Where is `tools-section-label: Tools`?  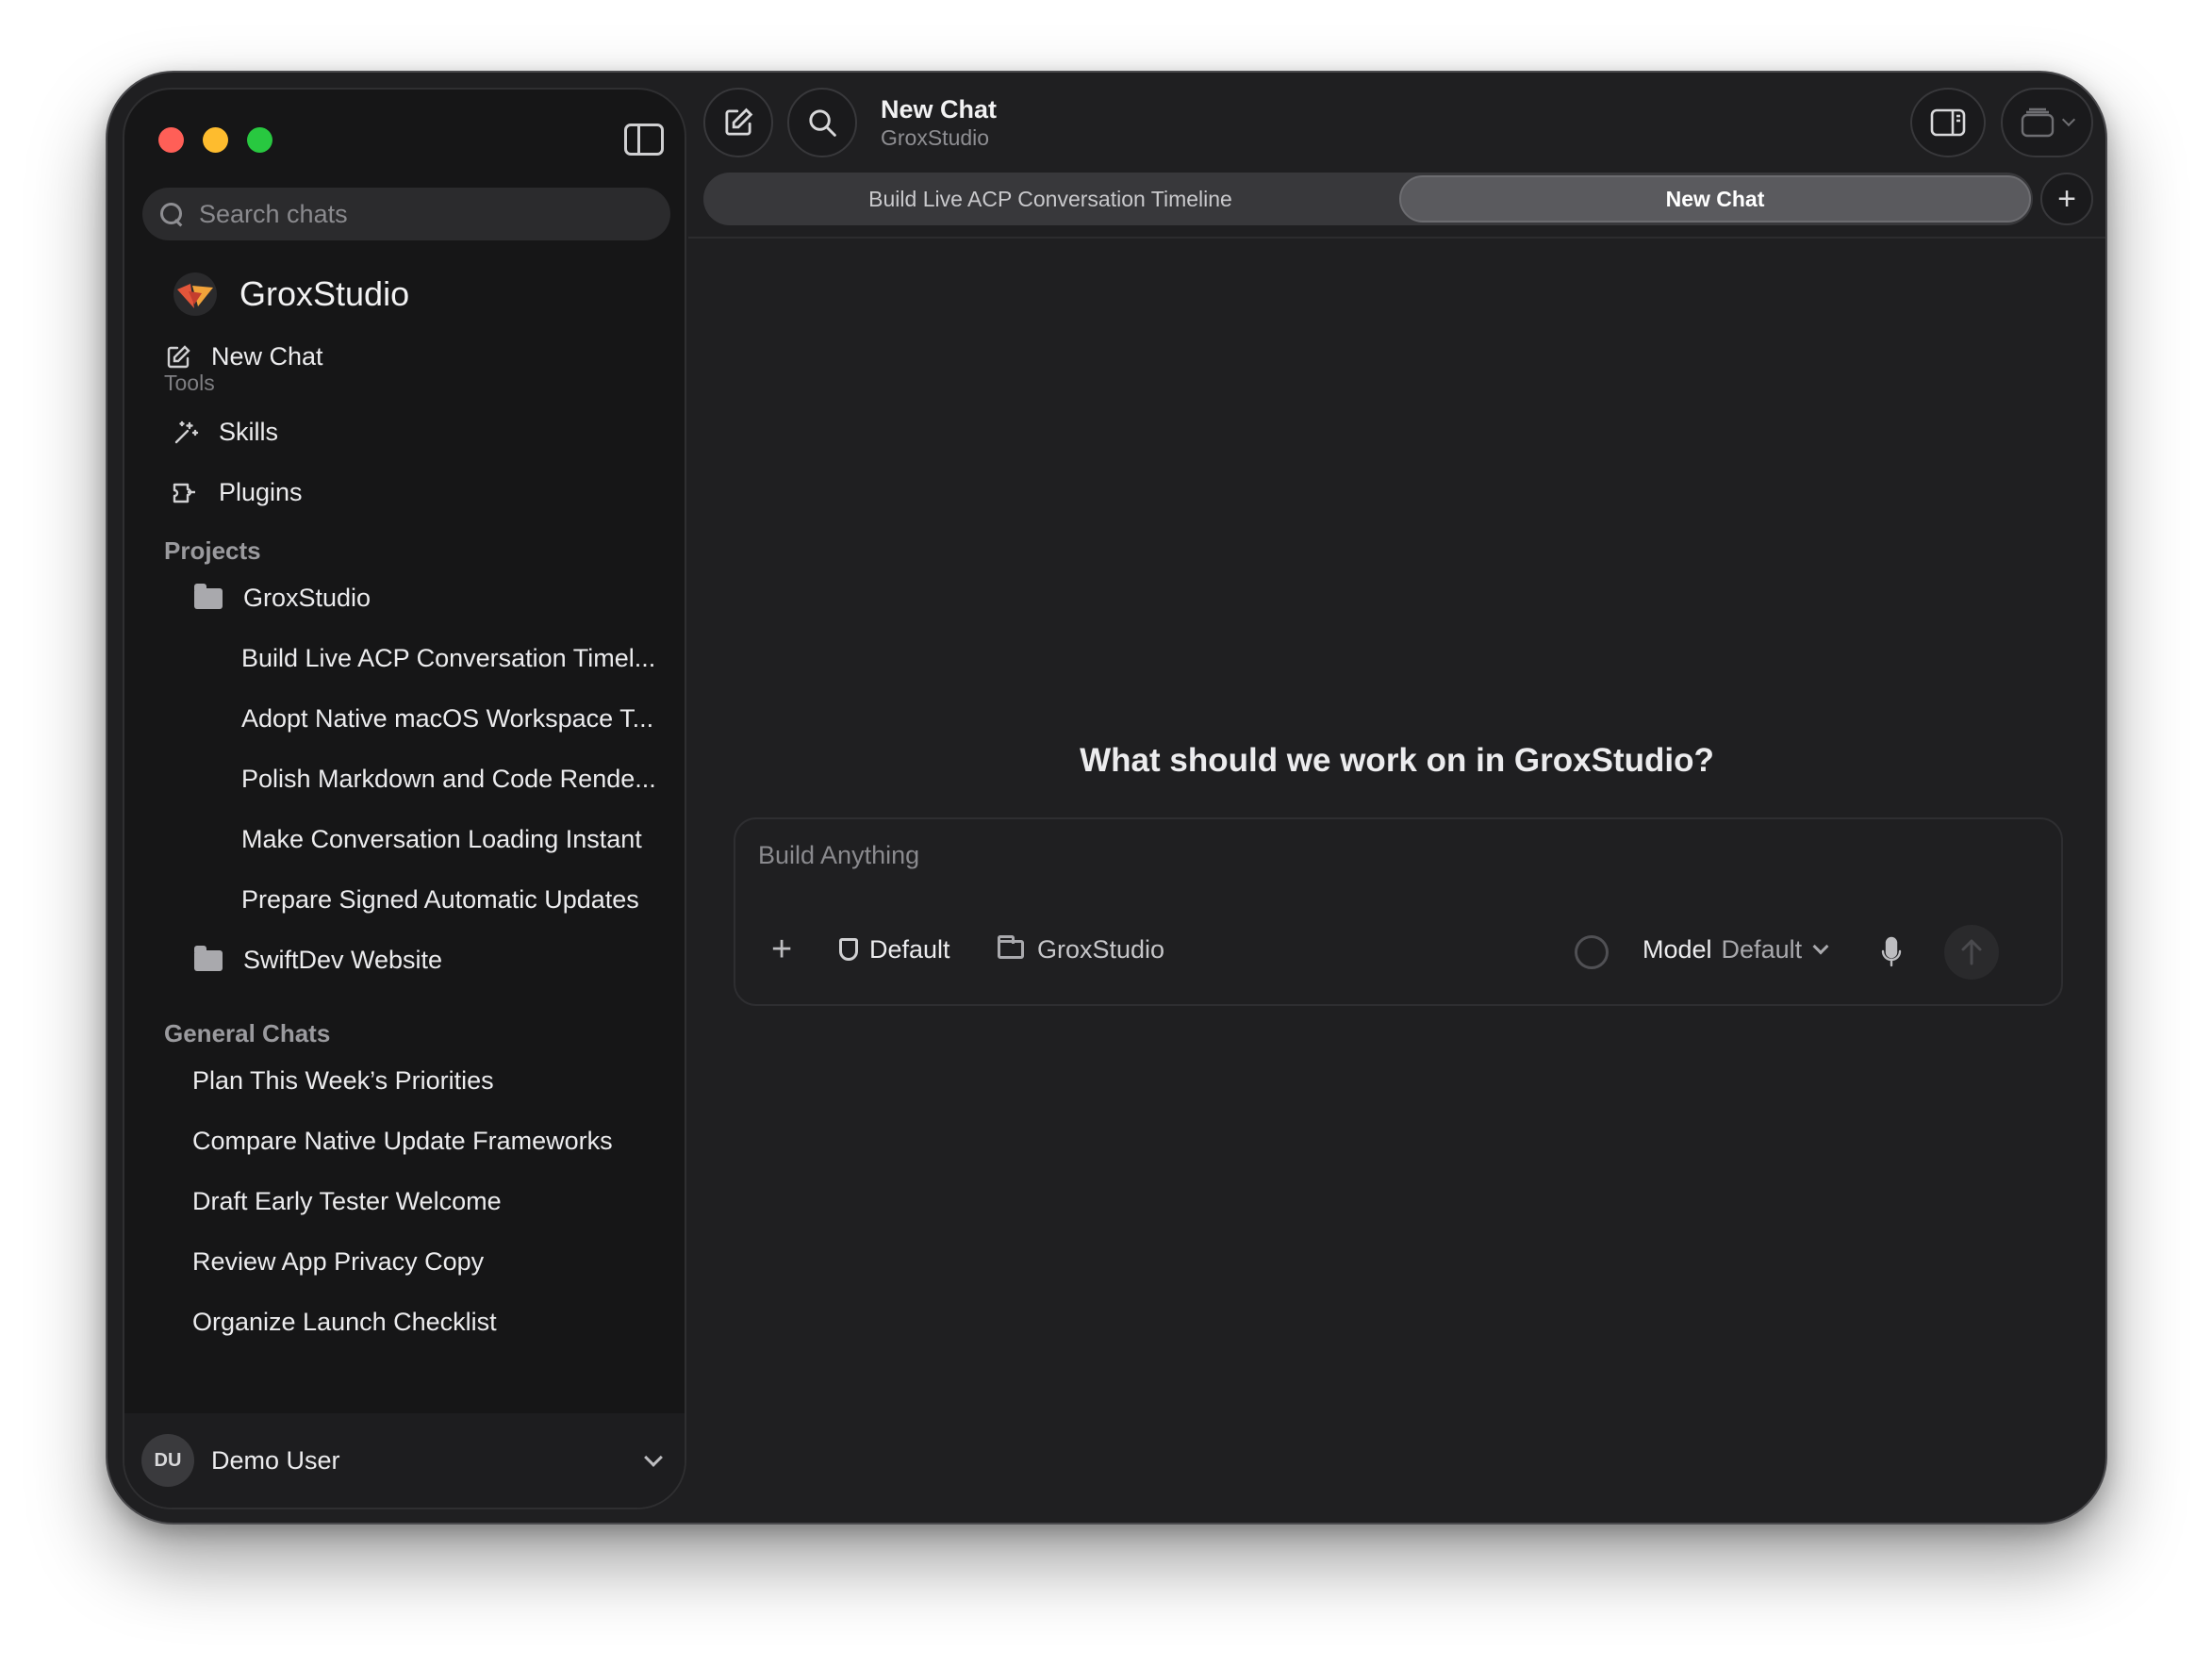 tools-section-label: Tools is located at coordinates (189, 383).